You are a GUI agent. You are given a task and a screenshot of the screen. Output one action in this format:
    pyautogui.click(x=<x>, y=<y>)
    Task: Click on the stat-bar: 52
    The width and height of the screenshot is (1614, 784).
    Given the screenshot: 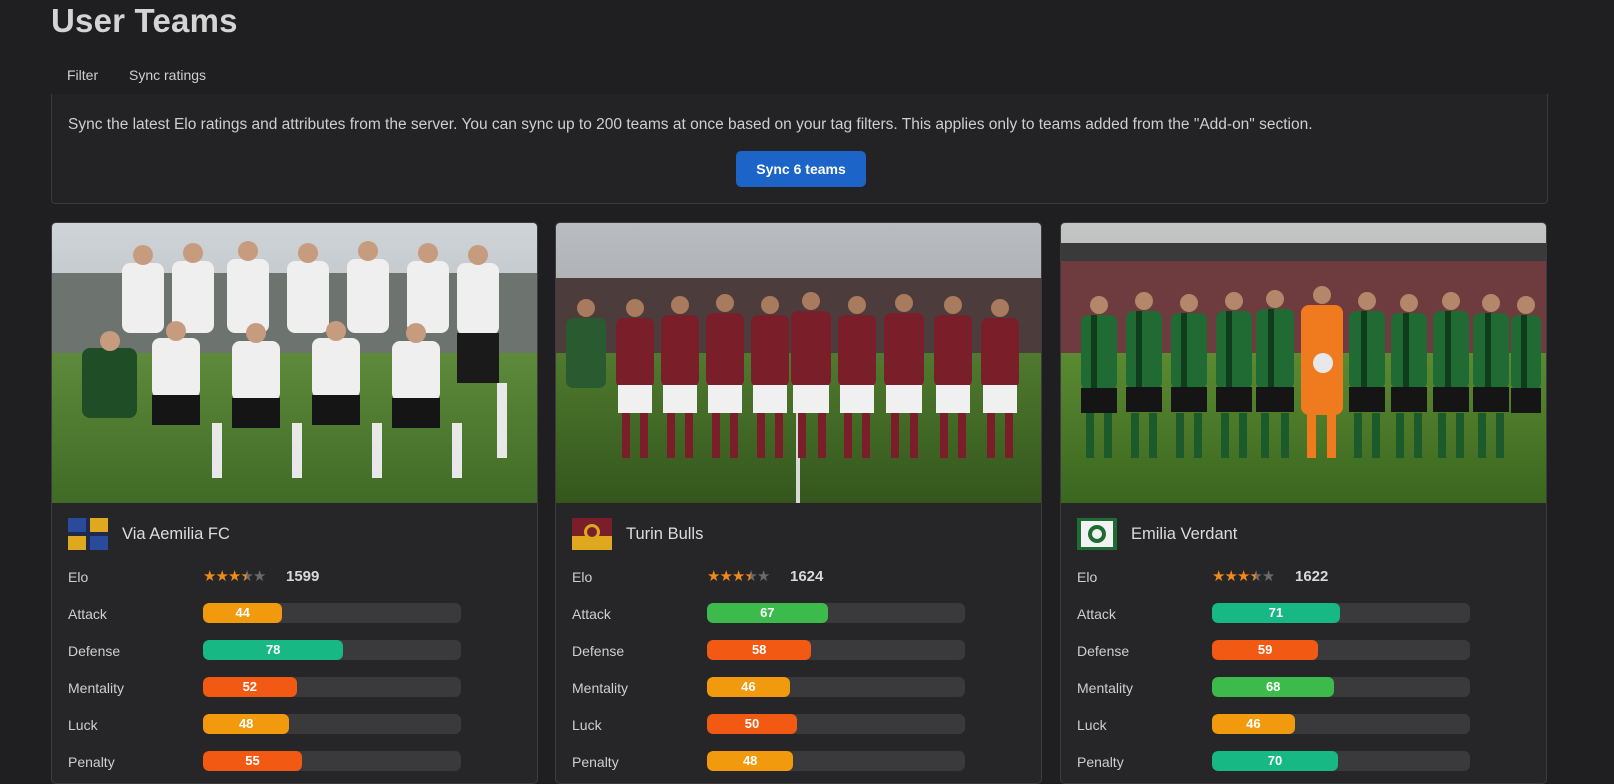 What is the action you would take?
    pyautogui.click(x=332, y=687)
    